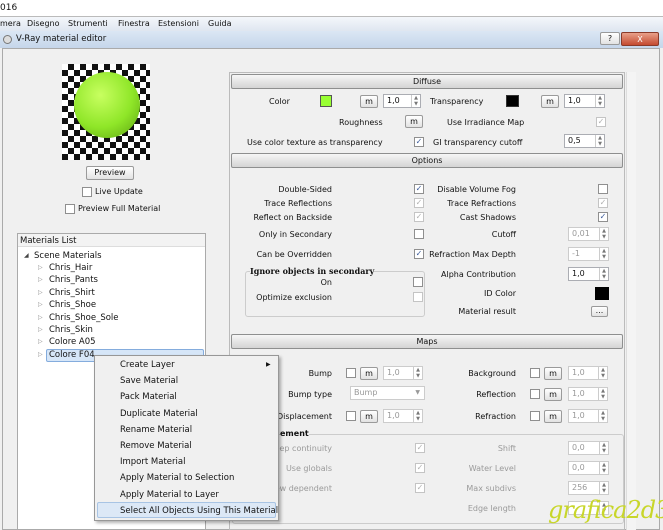 The width and height of the screenshot is (663, 530). Describe the element at coordinates (603, 203) in the screenshot. I see `trace-refractions-checkbox: ✓` at that location.